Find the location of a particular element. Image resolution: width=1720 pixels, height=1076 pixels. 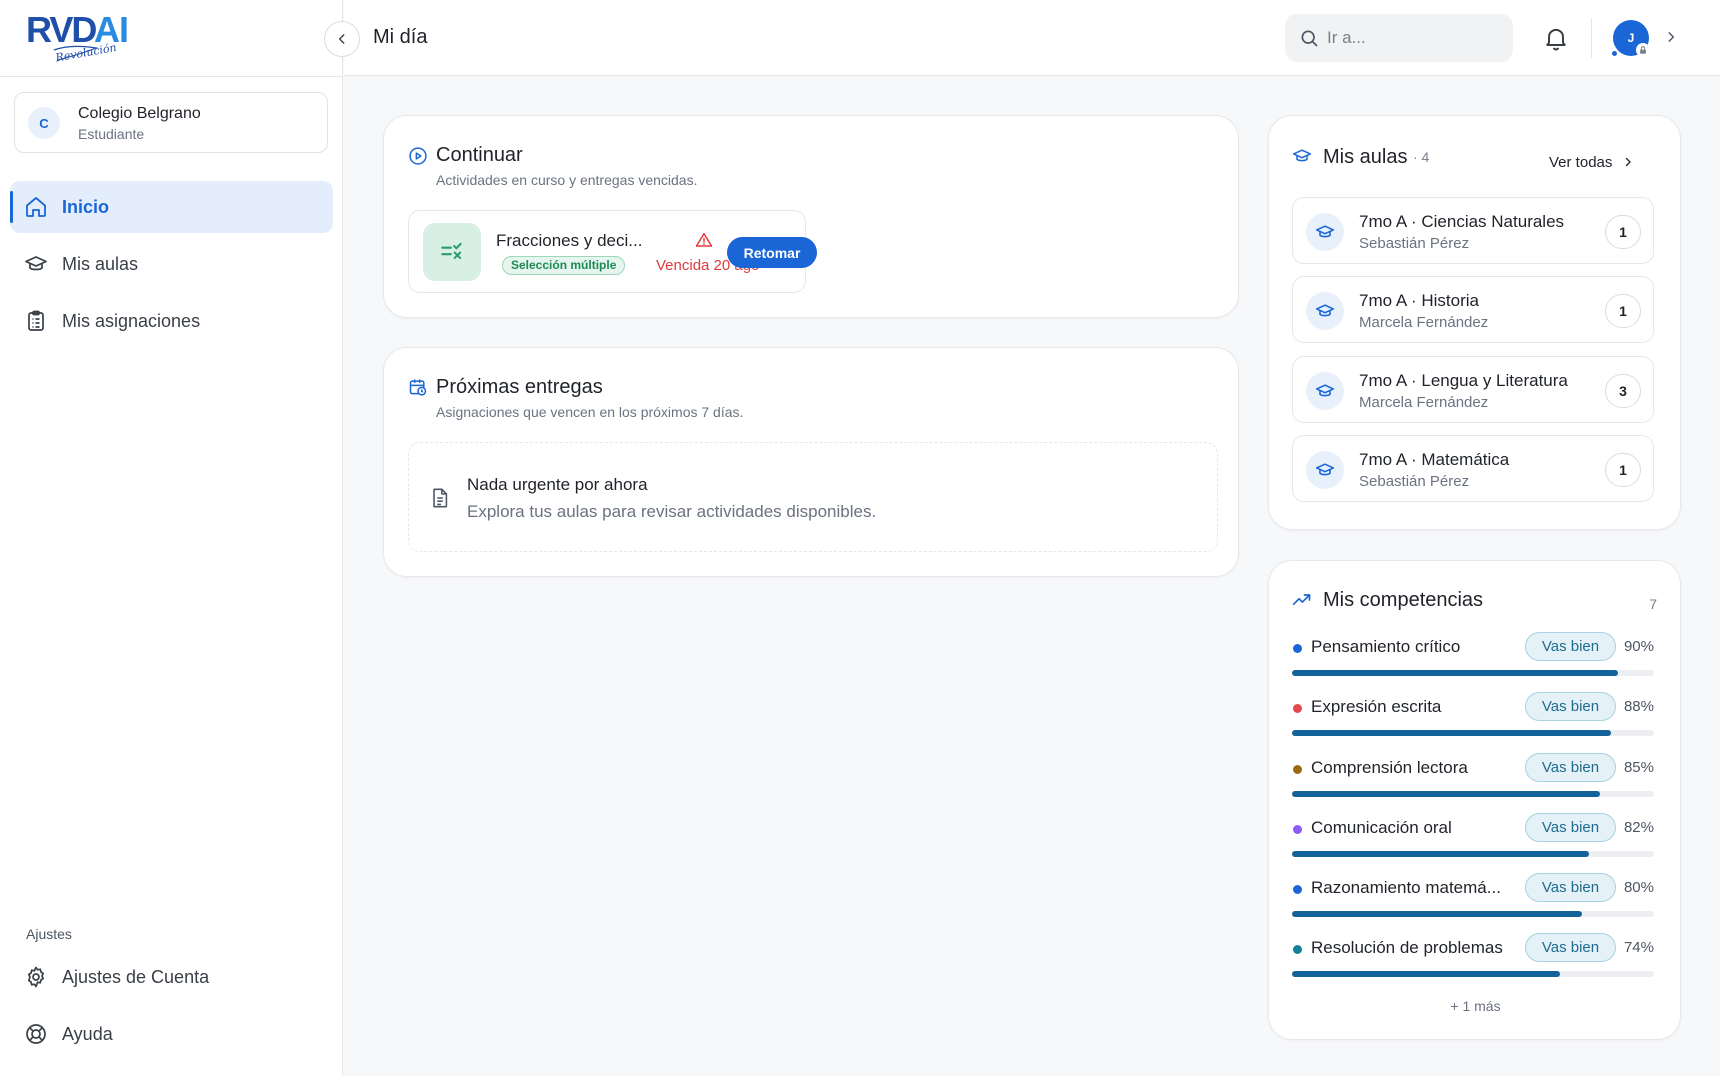

sidebar-item-inicio: Inicio is located at coordinates (171, 207).